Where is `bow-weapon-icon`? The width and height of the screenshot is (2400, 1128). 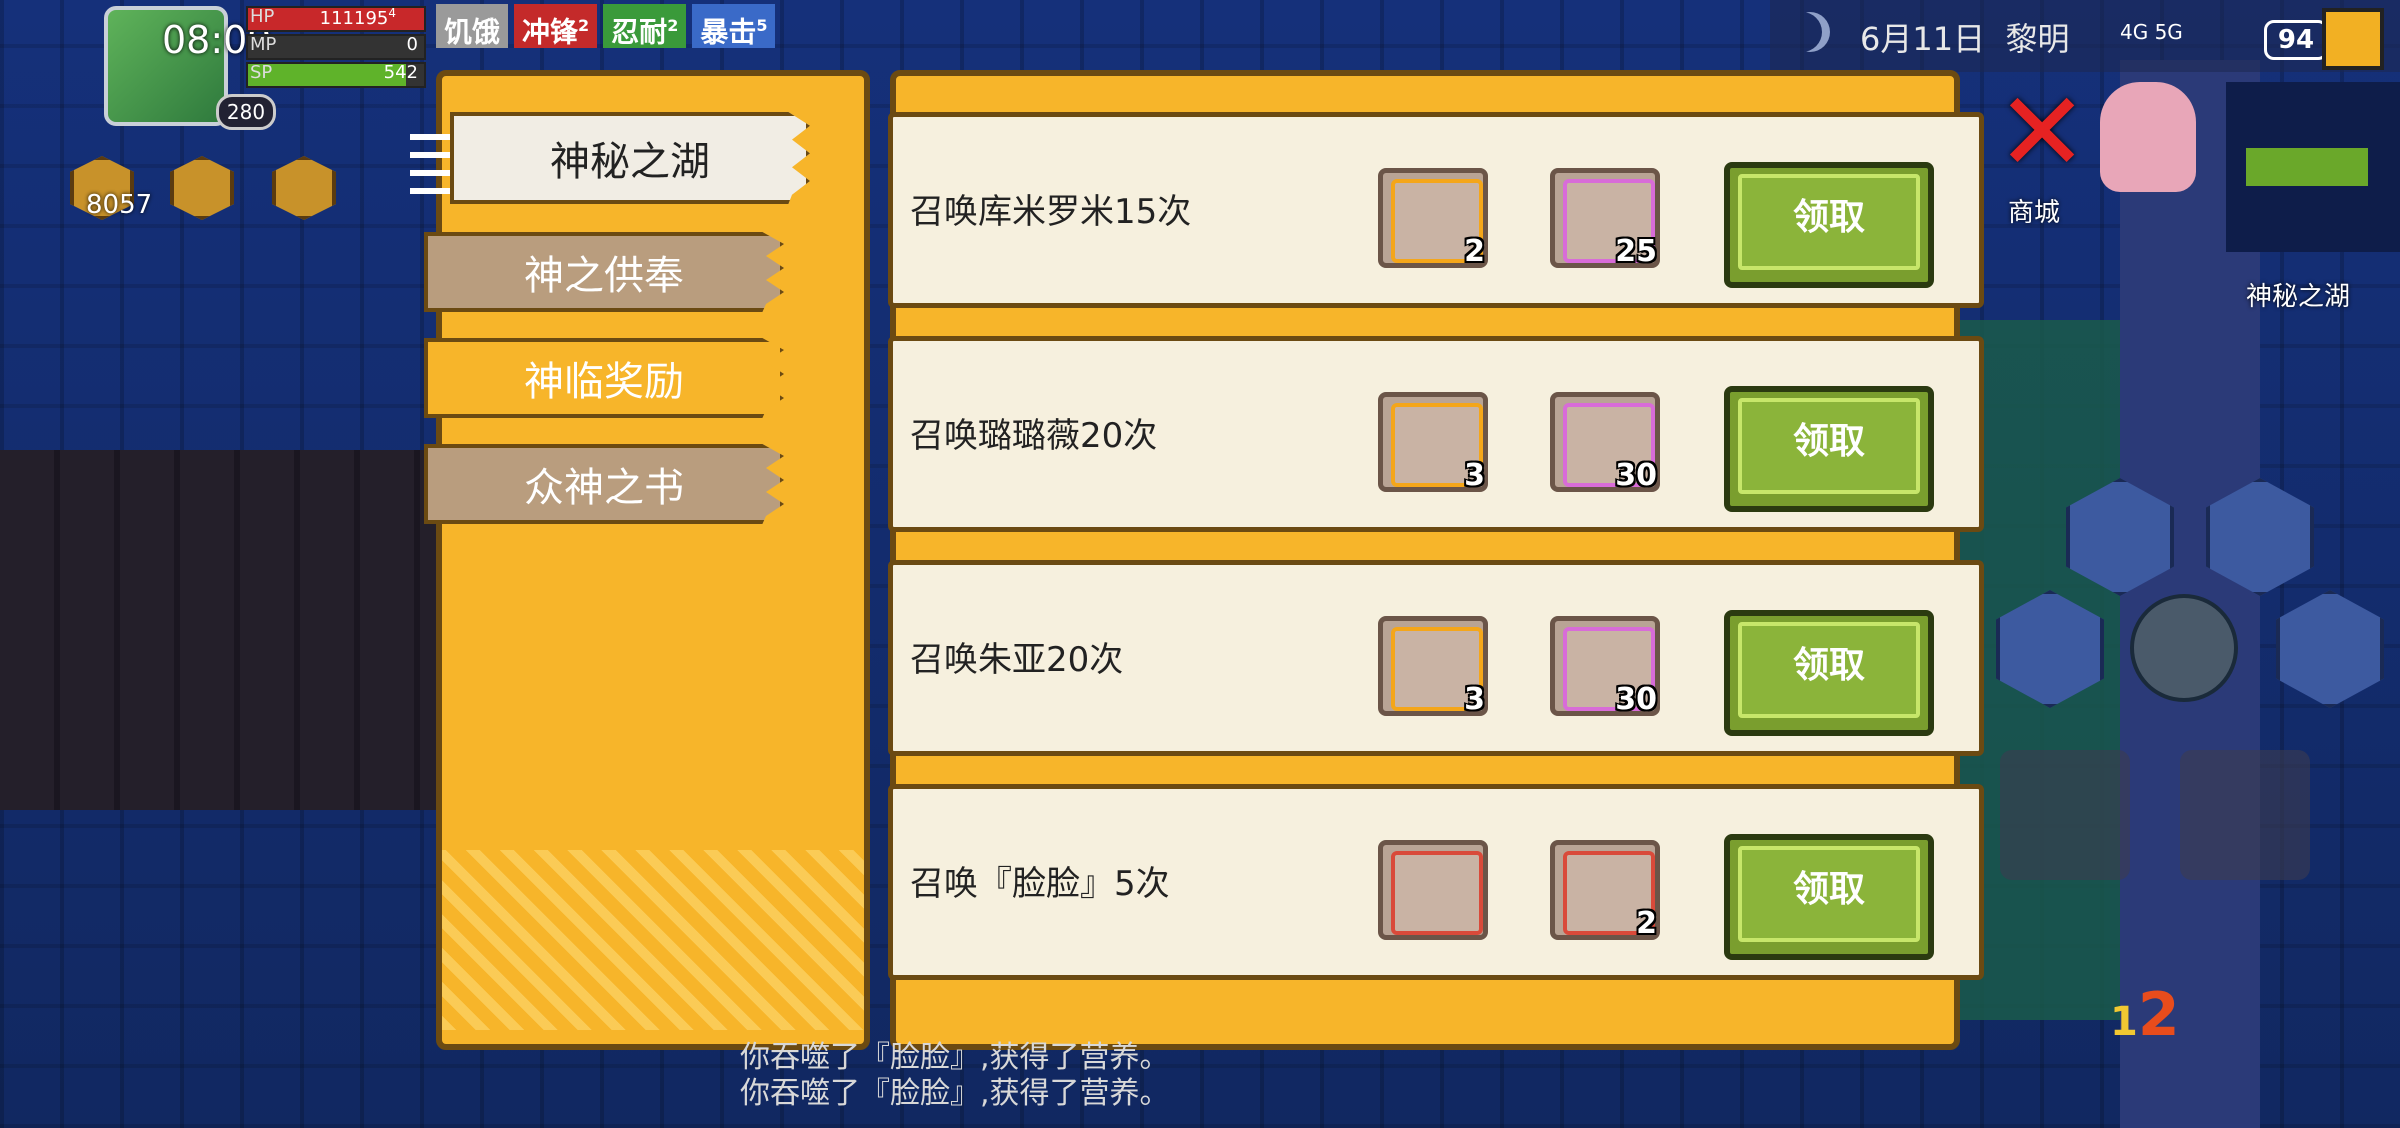 bow-weapon-icon is located at coordinates (2245, 815).